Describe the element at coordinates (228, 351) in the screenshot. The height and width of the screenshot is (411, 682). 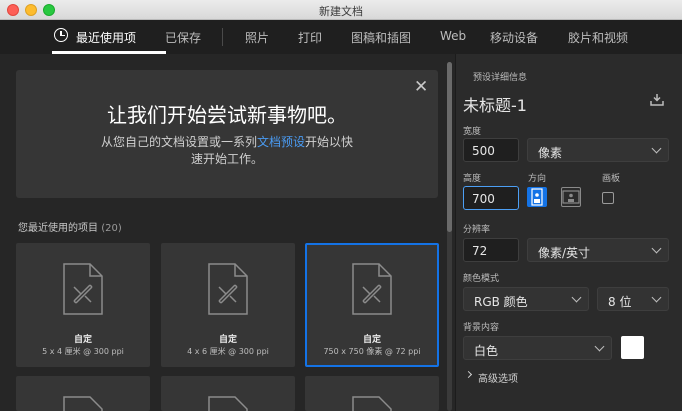
I see `recent-item-size: 4 x 6 厘米 @ 300 ppi` at that location.